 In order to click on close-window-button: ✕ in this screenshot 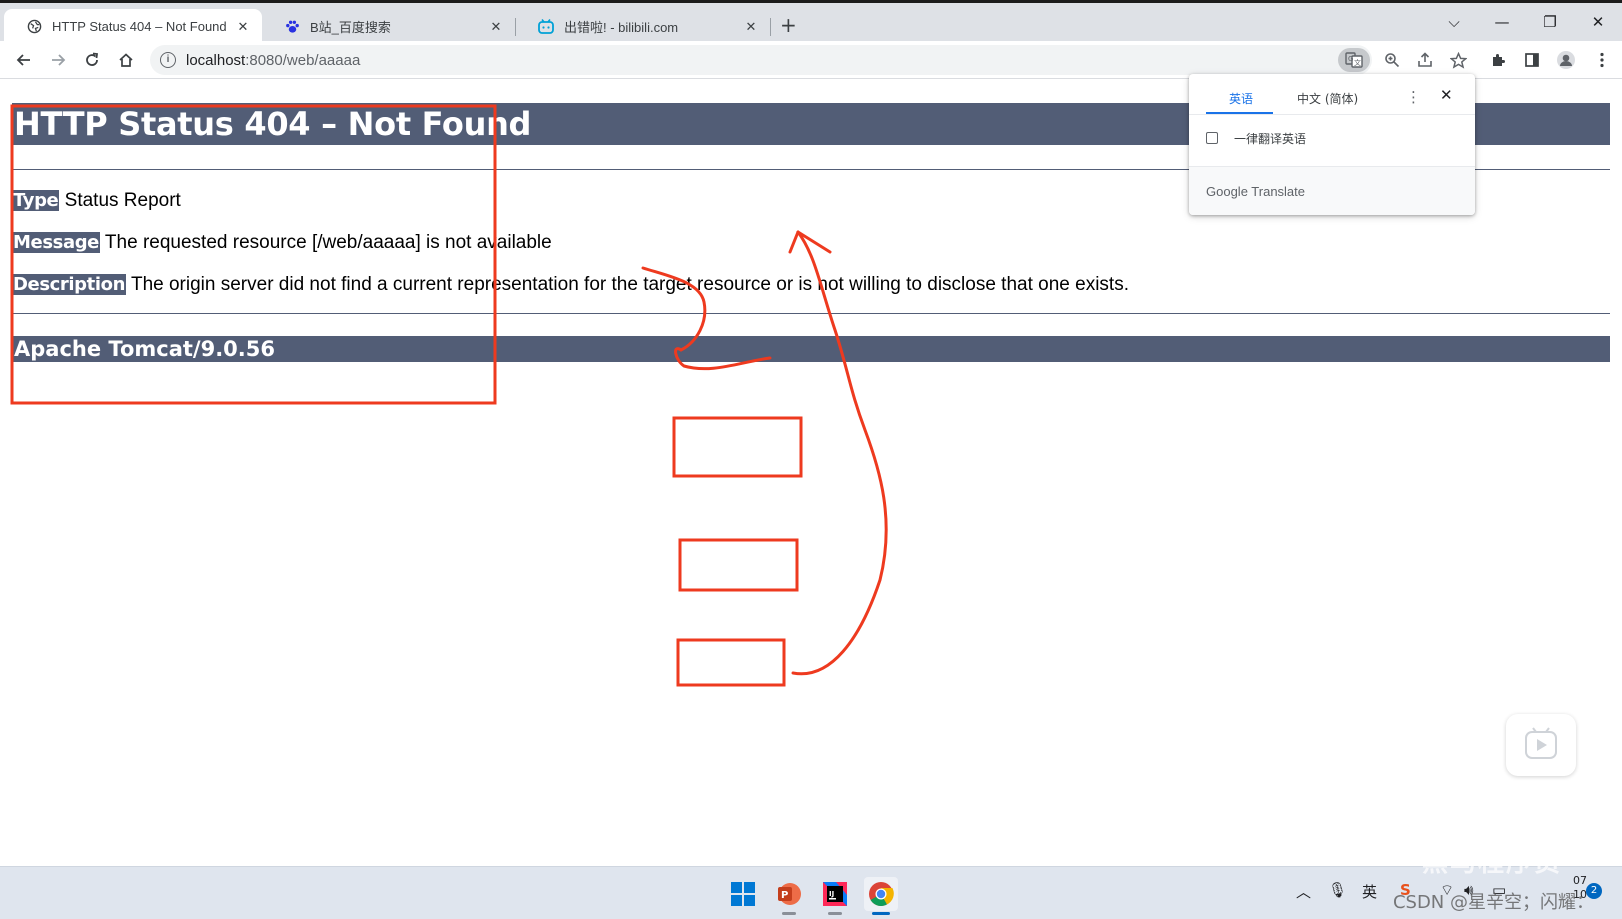, I will do `click(1598, 22)`.